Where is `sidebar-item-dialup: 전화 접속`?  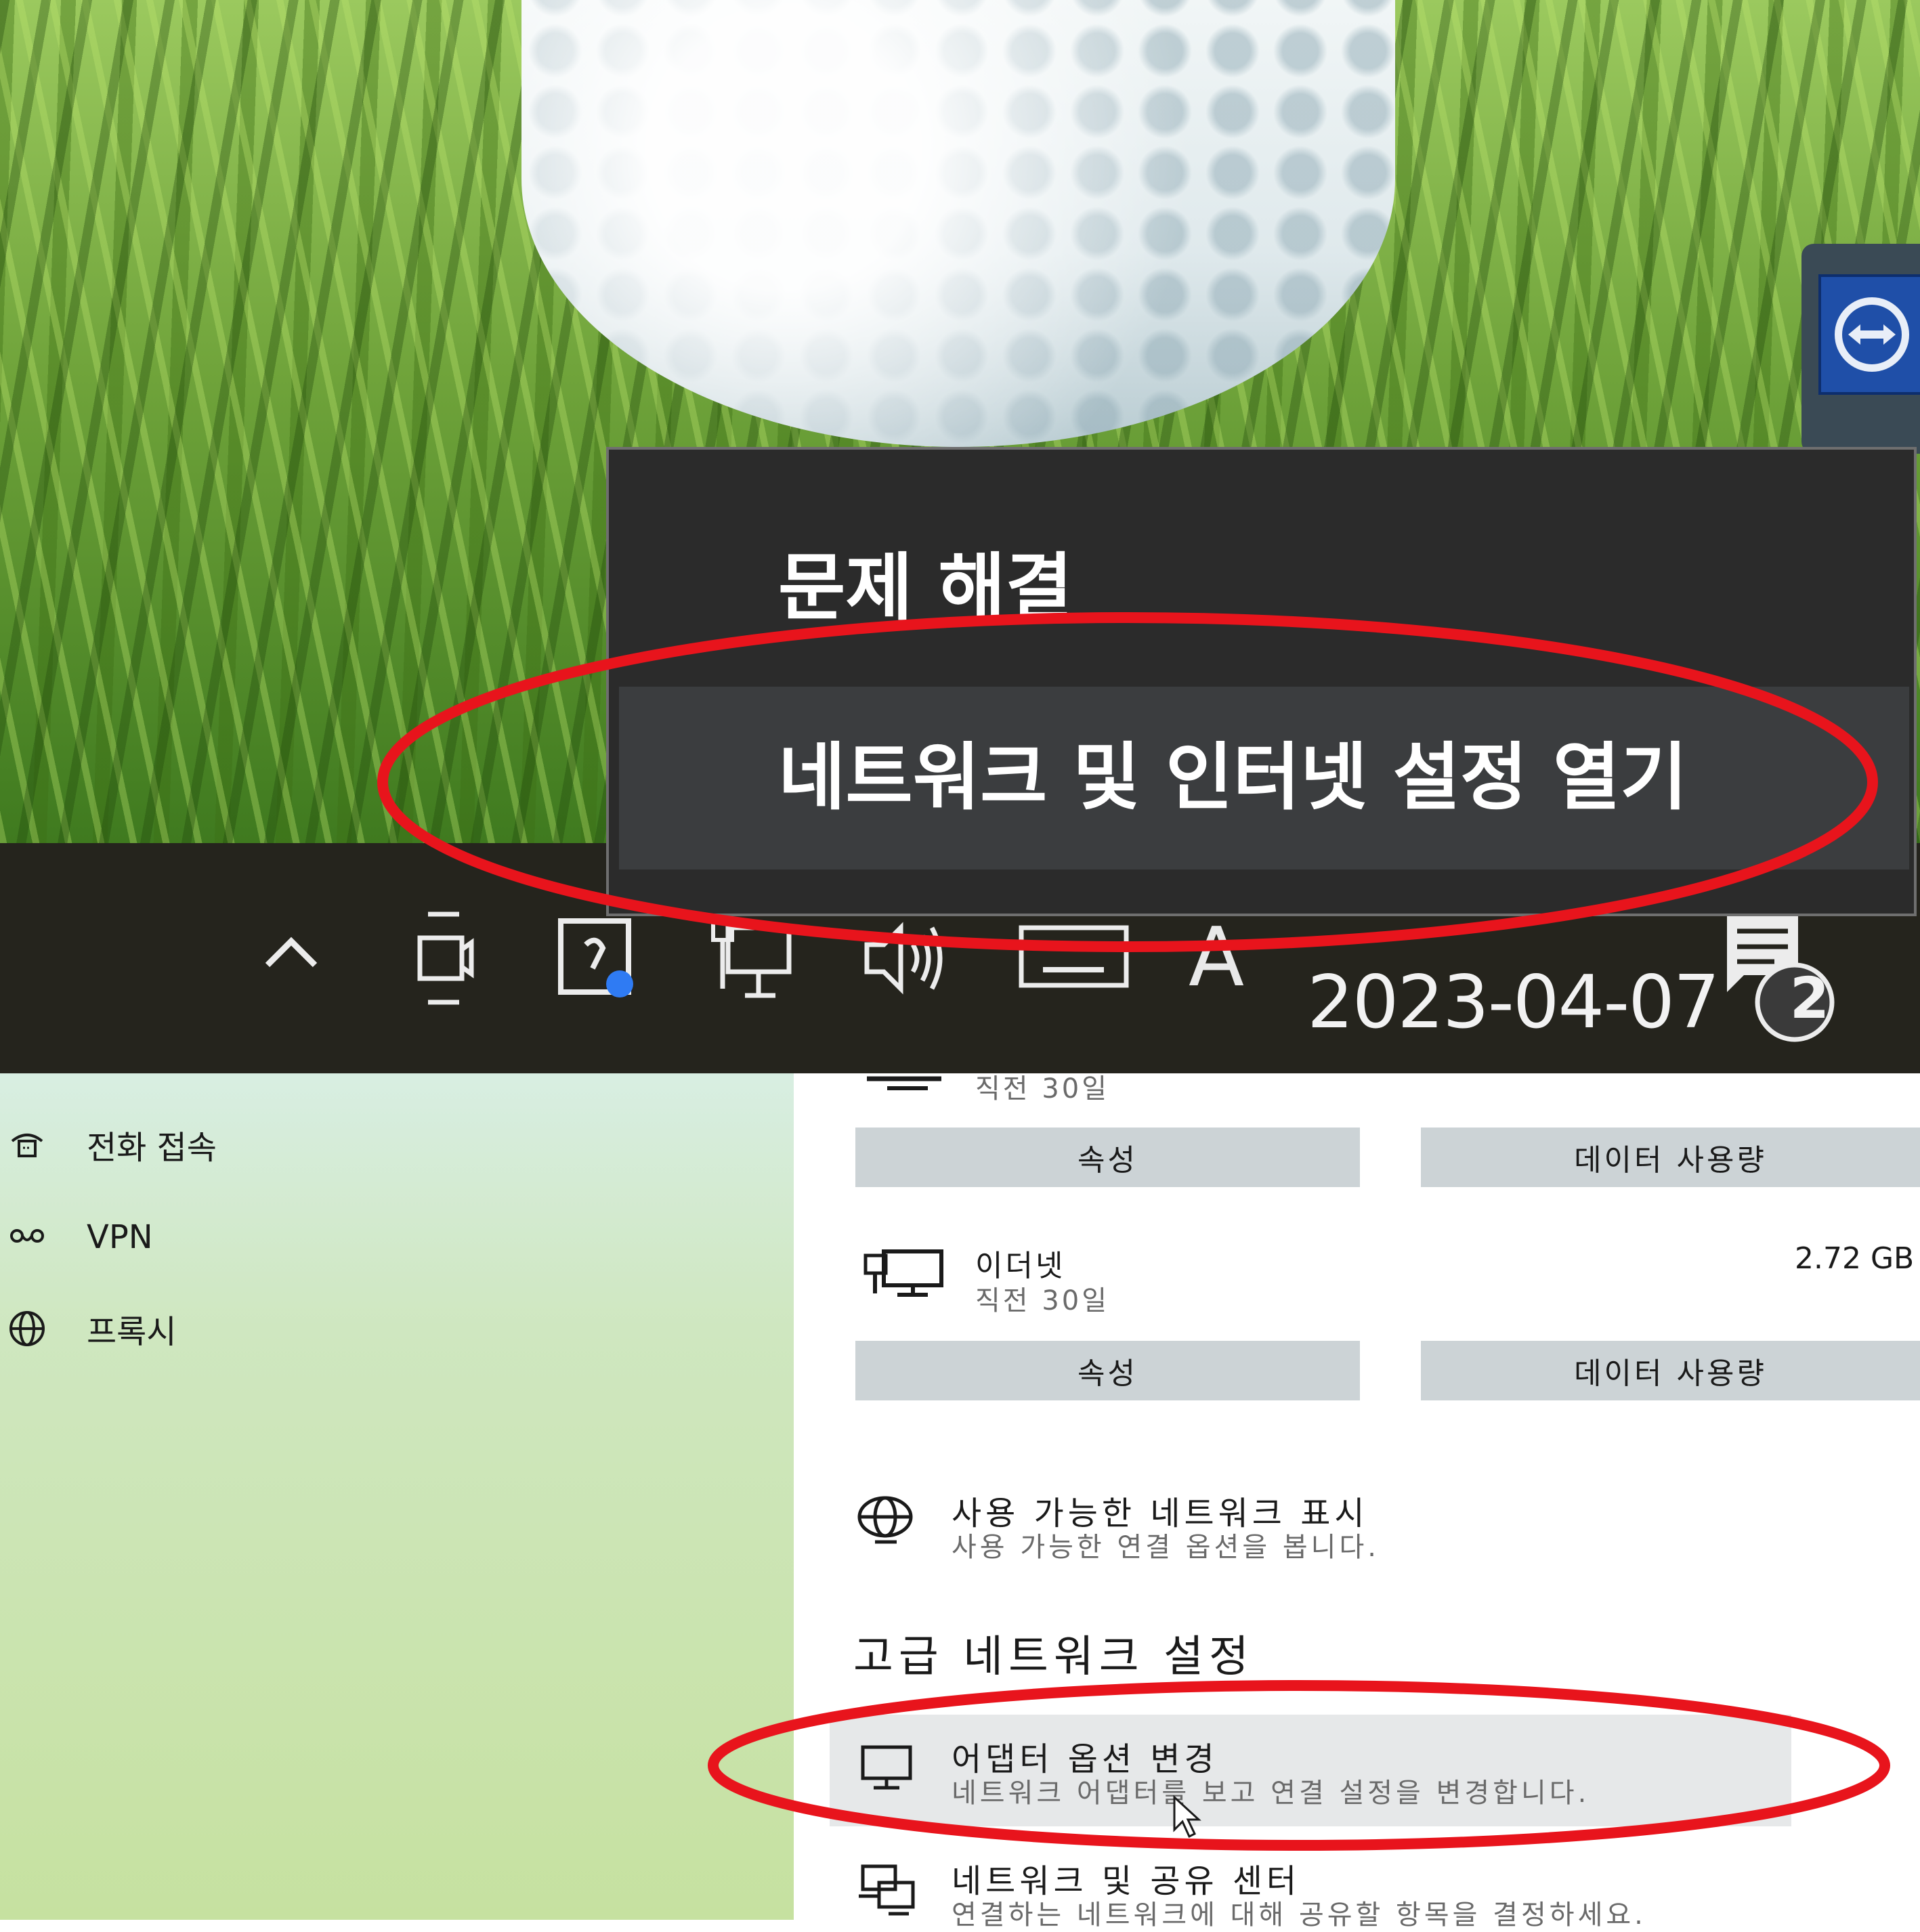
sidebar-item-dialup: 전화 접속 is located at coordinates (108, 1144).